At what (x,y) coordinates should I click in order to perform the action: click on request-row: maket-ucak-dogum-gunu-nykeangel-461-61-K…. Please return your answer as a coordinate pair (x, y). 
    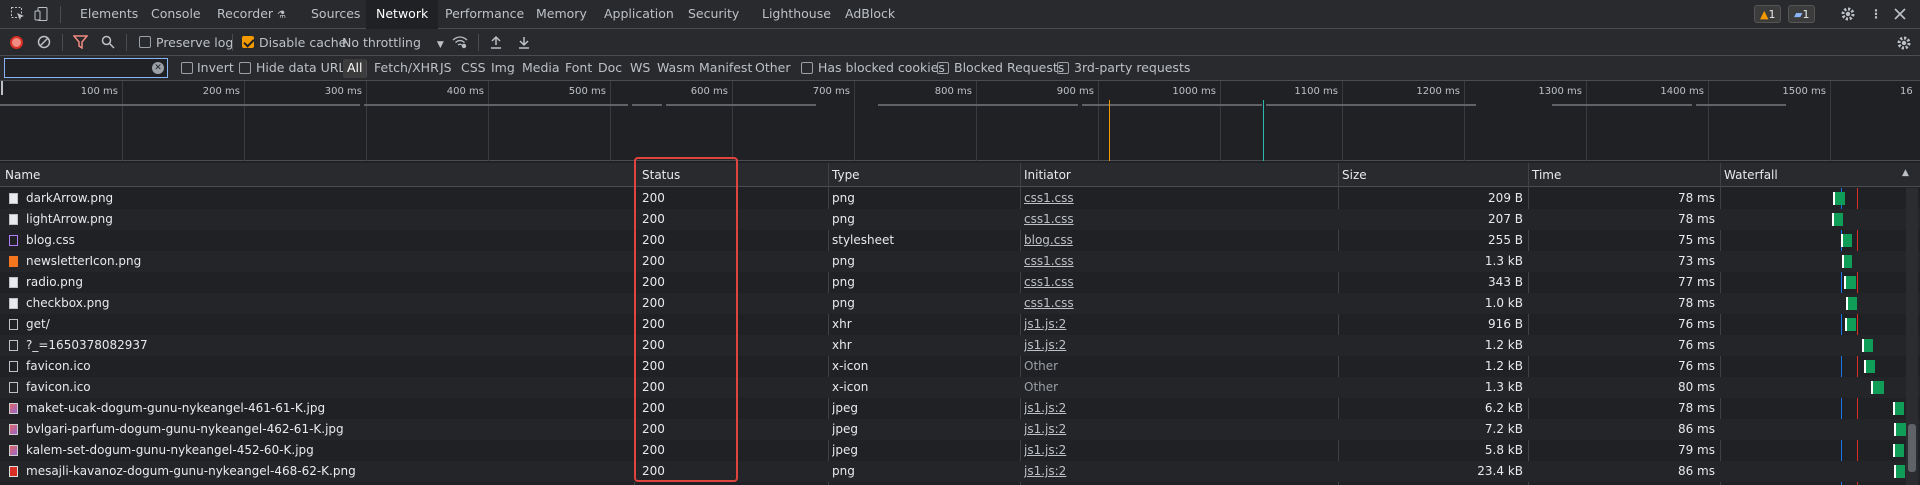
    Looking at the image, I should click on (960, 408).